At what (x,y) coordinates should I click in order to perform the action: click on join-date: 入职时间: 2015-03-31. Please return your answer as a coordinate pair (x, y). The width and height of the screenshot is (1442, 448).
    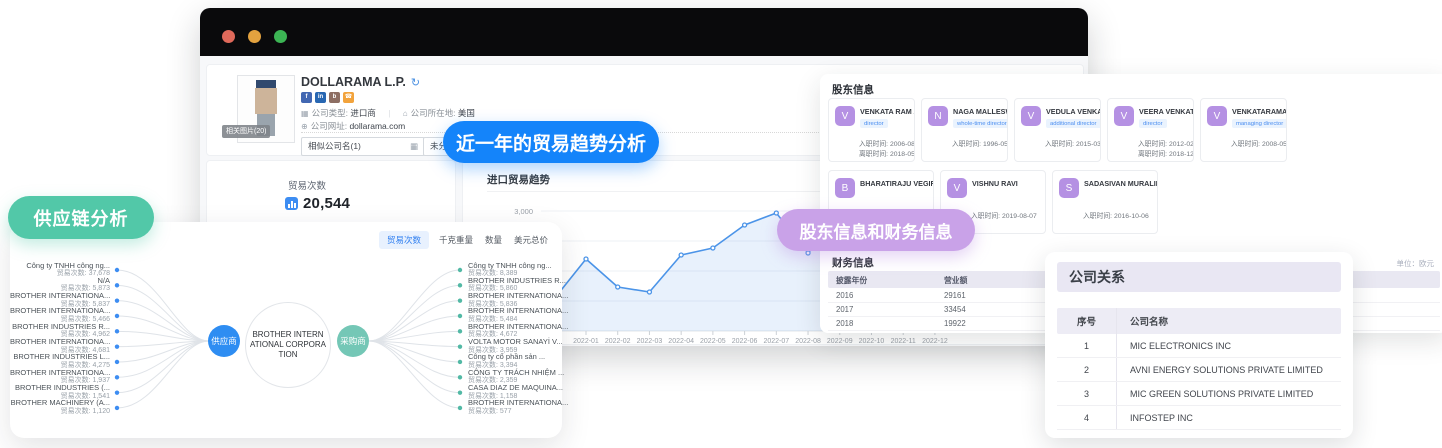
    Looking at the image, I should click on (1073, 144).